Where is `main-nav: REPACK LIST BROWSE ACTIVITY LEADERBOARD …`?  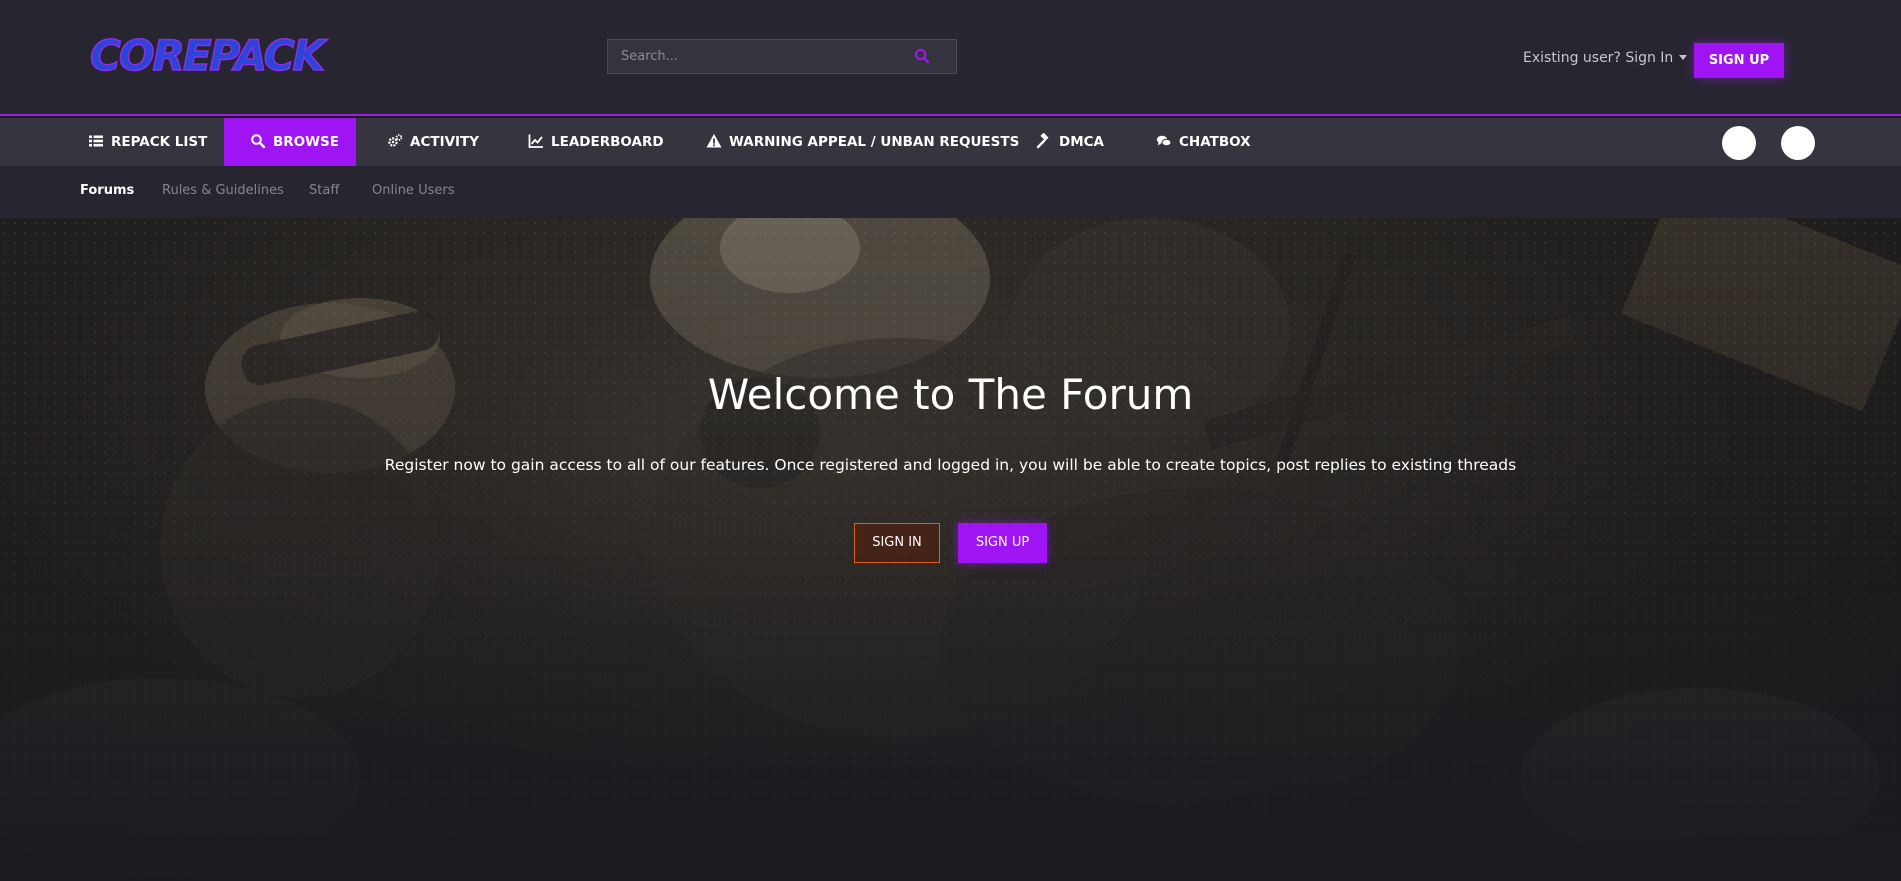 main-nav: REPACK LIST BROWSE ACTIVITY LEADERBOARD … is located at coordinates (950, 142).